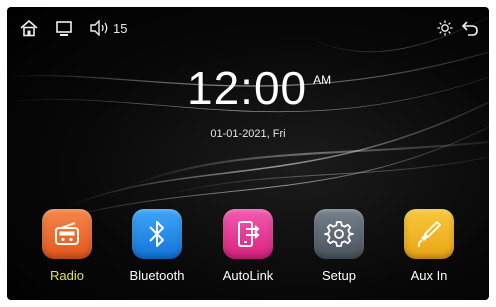 The image size is (496, 307). I want to click on clock-time: 12:00, so click(247, 88).